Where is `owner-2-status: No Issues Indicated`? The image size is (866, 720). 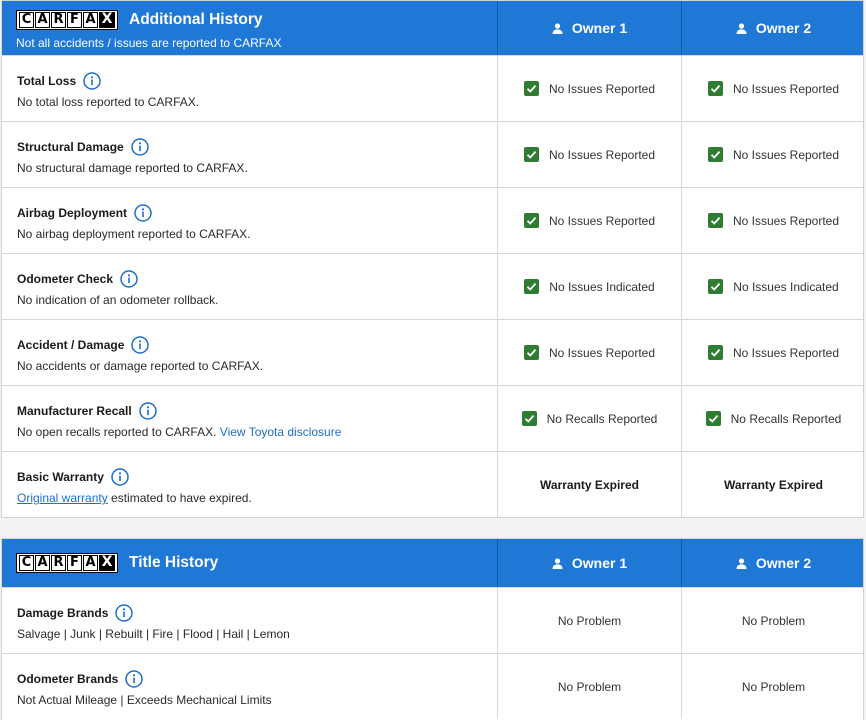
owner-2-status: No Issues Indicated is located at coordinates (773, 286).